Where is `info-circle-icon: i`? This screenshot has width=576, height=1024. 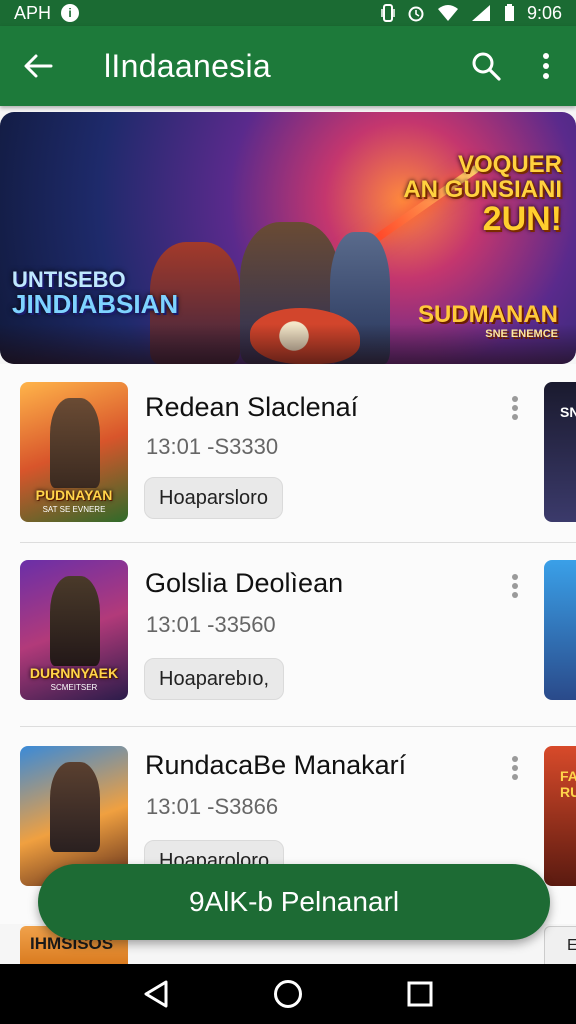
info-circle-icon: i is located at coordinates (70, 13).